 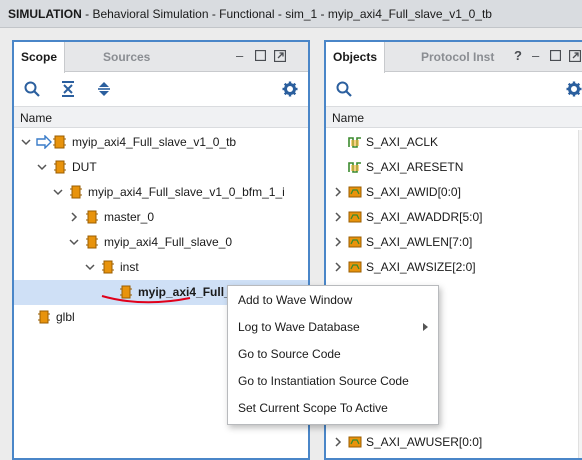 What do you see at coordinates (424, 442) in the screenshot?
I see `signal-label: S_AXI_AWUSER[0:0]` at bounding box center [424, 442].